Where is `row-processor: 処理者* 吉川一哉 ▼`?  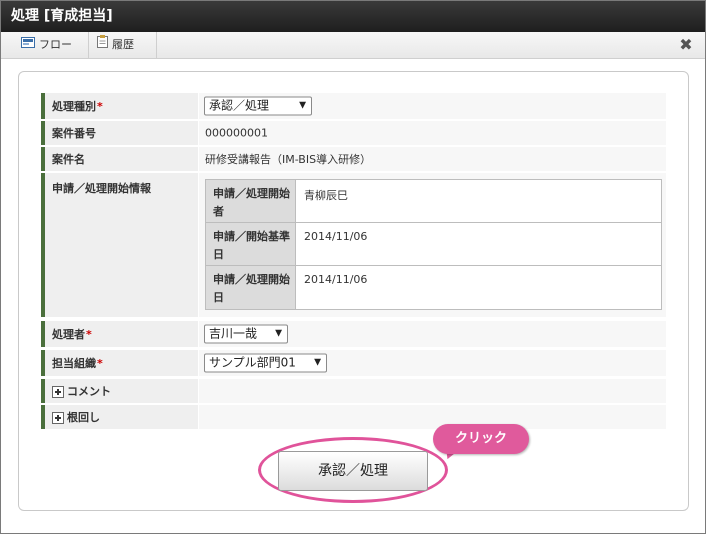
row-processor: 処理者* 吉川一哉 ▼ is located at coordinates (353, 334).